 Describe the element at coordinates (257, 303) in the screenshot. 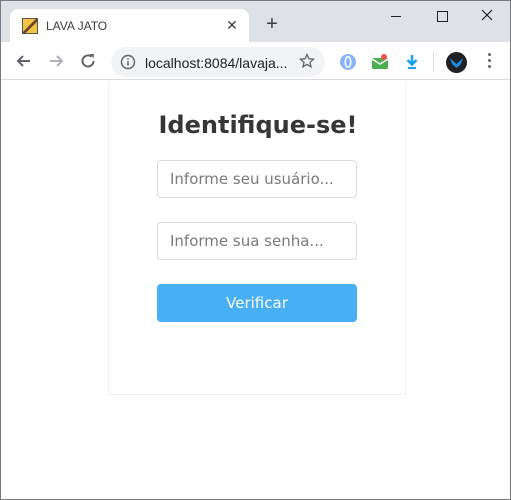

I see `verify-button: Verificar` at that location.